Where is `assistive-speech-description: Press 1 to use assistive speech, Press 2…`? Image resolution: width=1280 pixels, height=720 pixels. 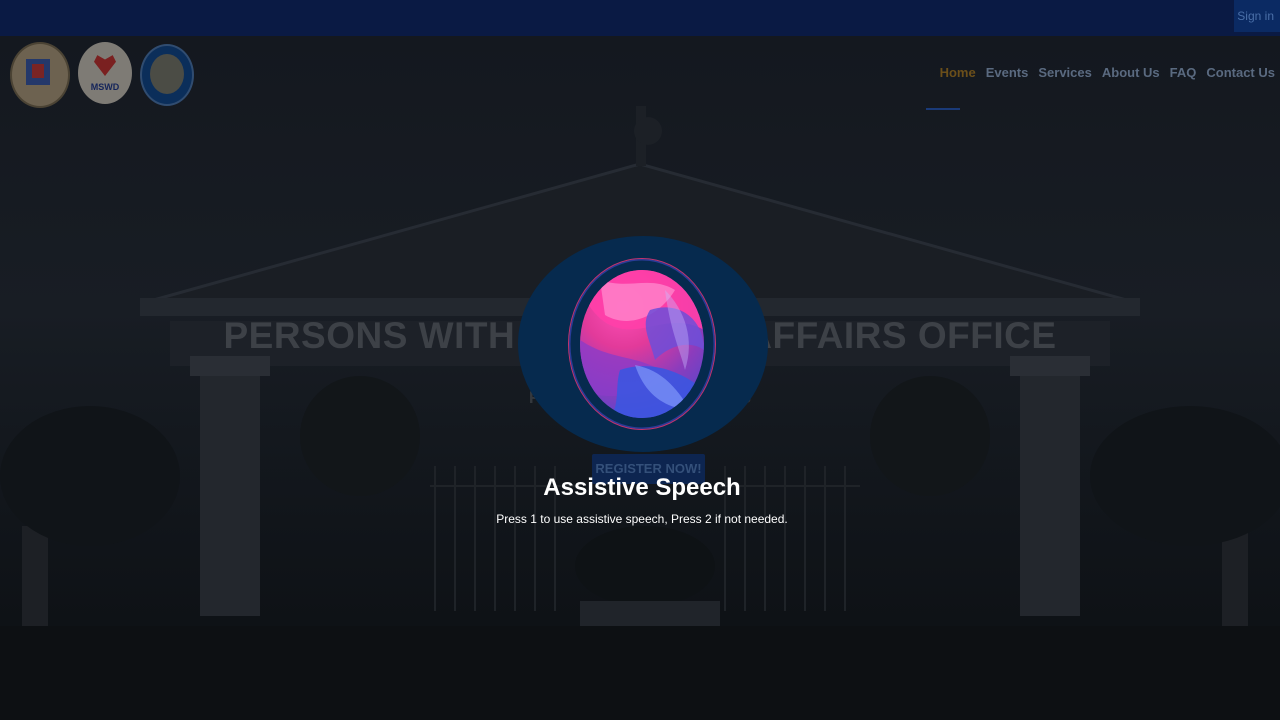 assistive-speech-description: Press 1 to use assistive speech, Press 2… is located at coordinates (642, 519).